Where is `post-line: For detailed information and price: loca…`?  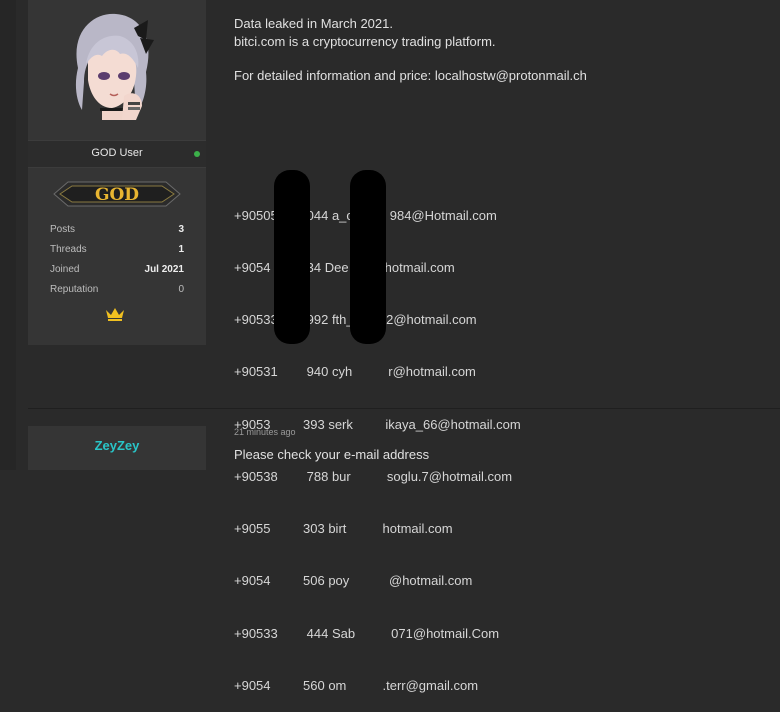 post-line: For detailed information and price: loca… is located at coordinates (410, 75).